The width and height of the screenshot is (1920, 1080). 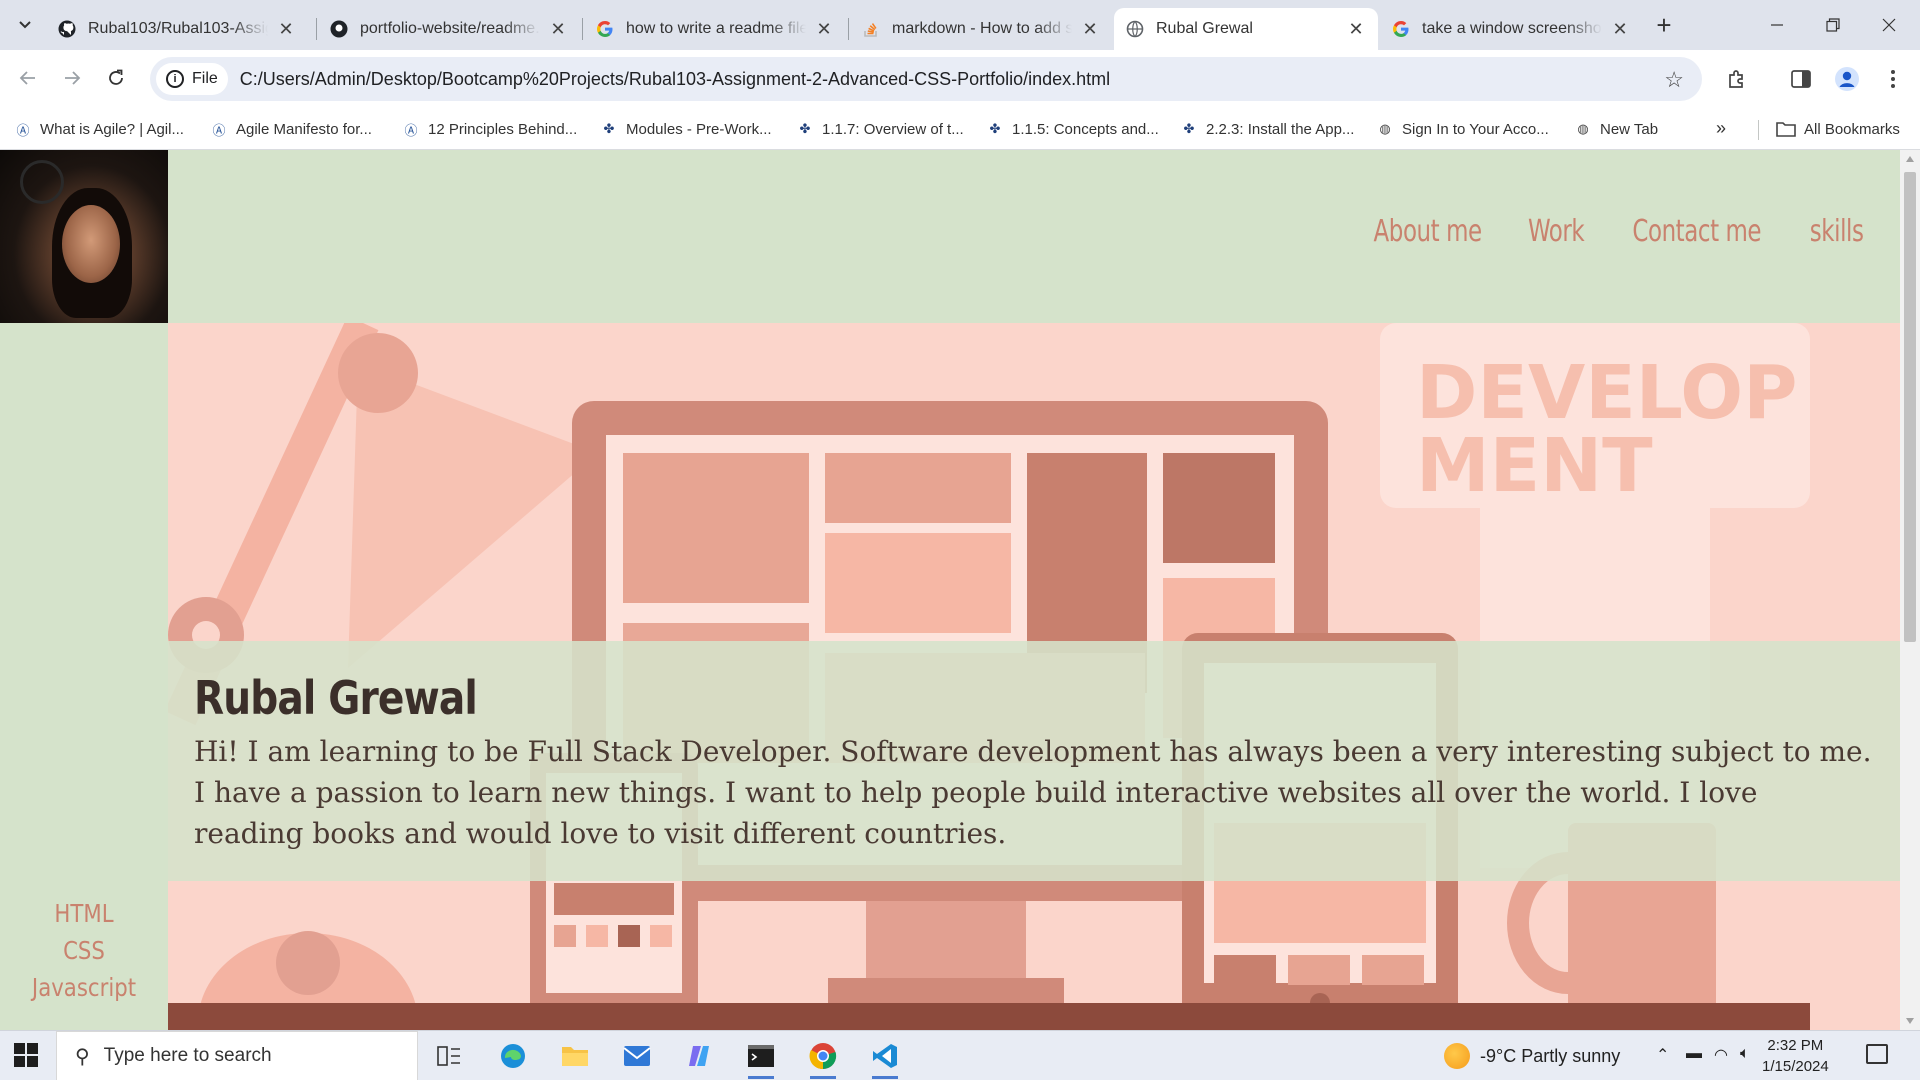 I want to click on terminal-icon, so click(x=761, y=1059).